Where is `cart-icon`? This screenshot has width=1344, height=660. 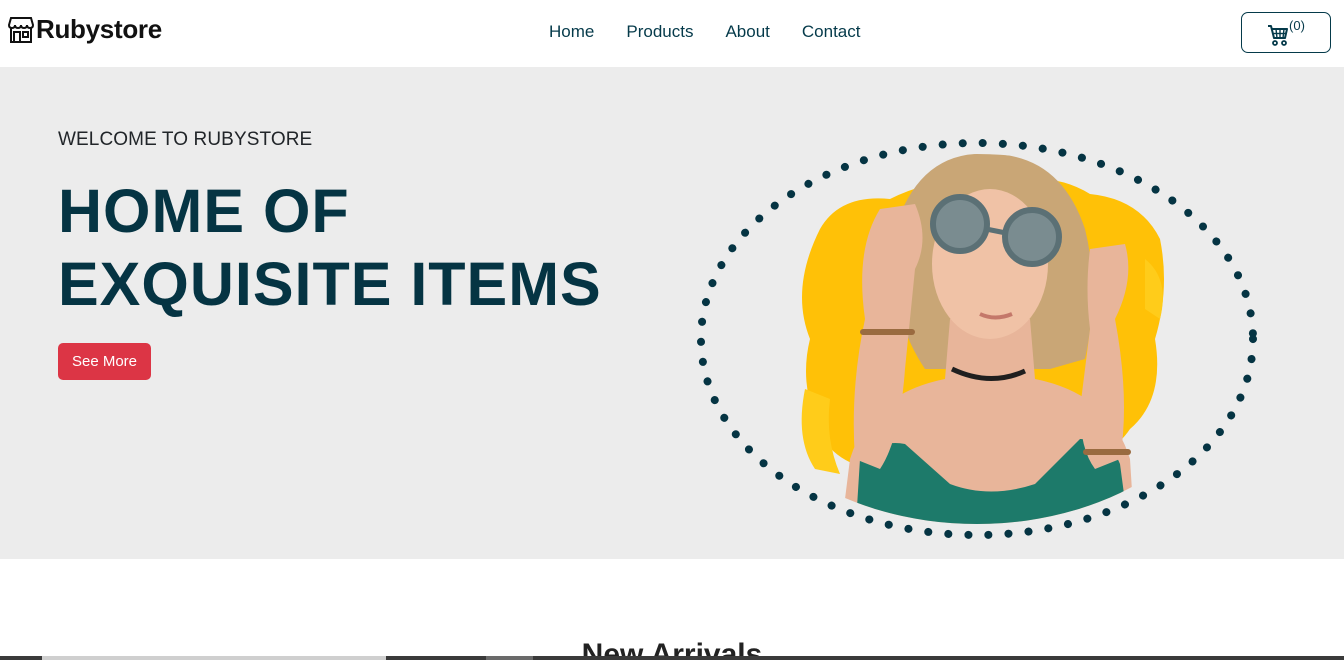 cart-icon is located at coordinates (1278, 35).